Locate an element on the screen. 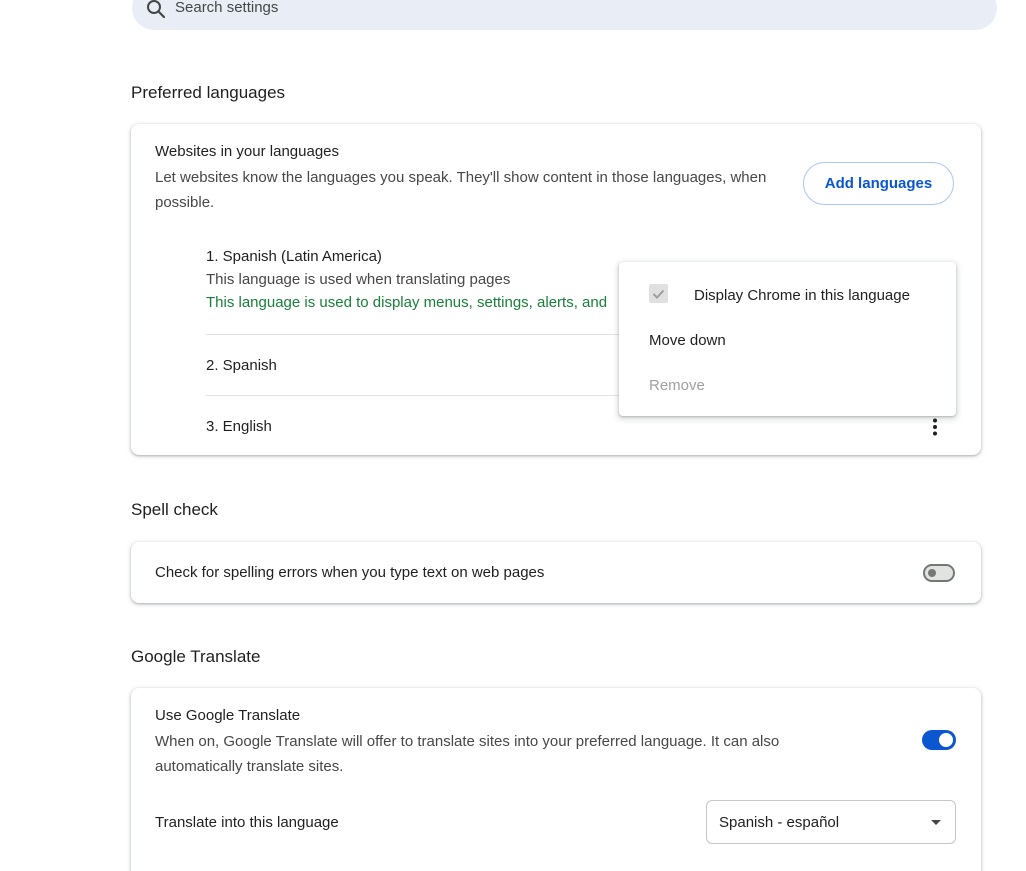 The image size is (1026, 871). check-icon is located at coordinates (658, 294).